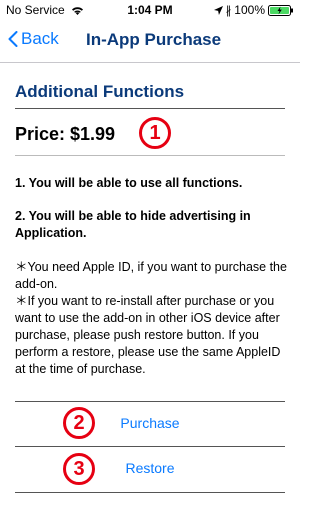 The image size is (320, 532). What do you see at coordinates (150, 10) in the screenshot?
I see `status-bar: No Service 1:04 PM ∦ 100%` at bounding box center [150, 10].